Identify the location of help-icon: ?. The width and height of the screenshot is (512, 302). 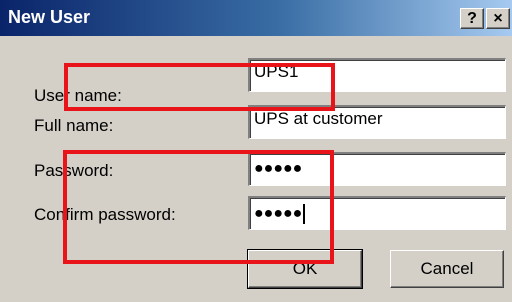
(472, 18).